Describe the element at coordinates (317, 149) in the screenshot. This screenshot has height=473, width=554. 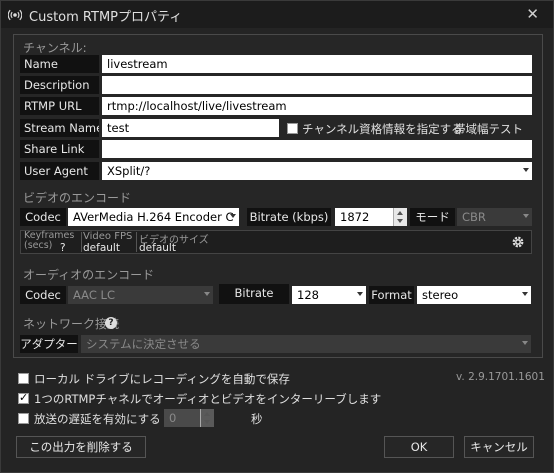
I see `share-link-input` at that location.